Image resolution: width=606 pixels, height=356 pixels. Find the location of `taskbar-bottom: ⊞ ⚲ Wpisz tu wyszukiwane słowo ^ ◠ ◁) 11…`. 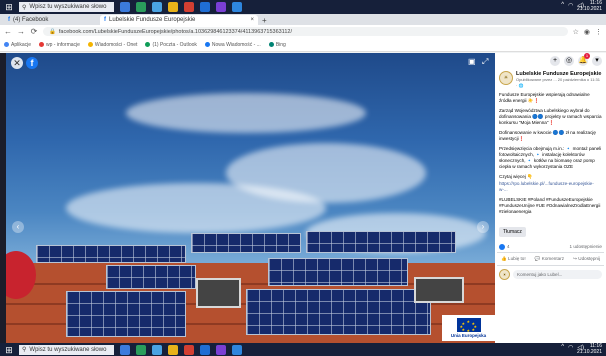

taskbar-bottom: ⊞ ⚲ Wpisz tu wyszukiwane słowo ^ ◠ ◁) 11… is located at coordinates (303, 349).